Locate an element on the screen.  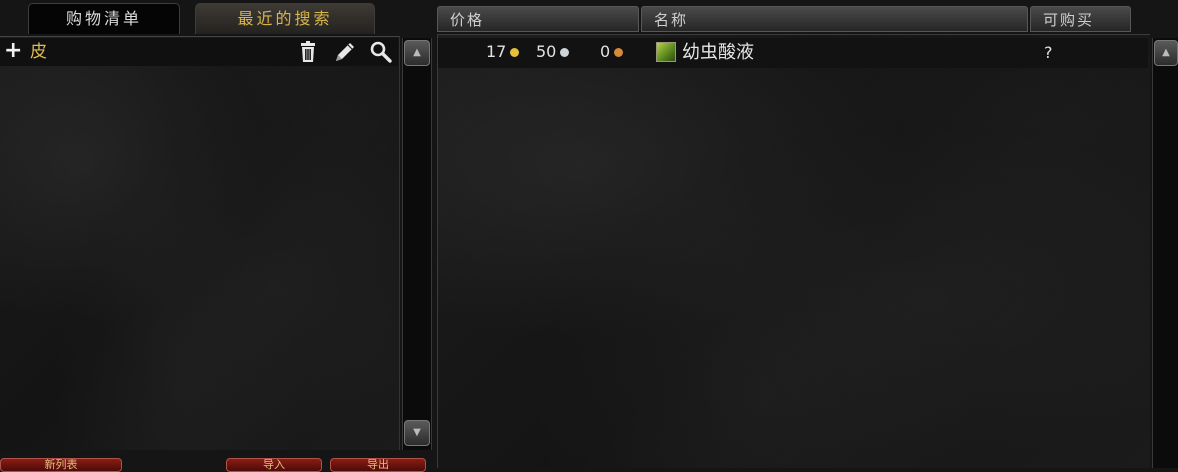
export-button: 导出 is located at coordinates (378, 465).